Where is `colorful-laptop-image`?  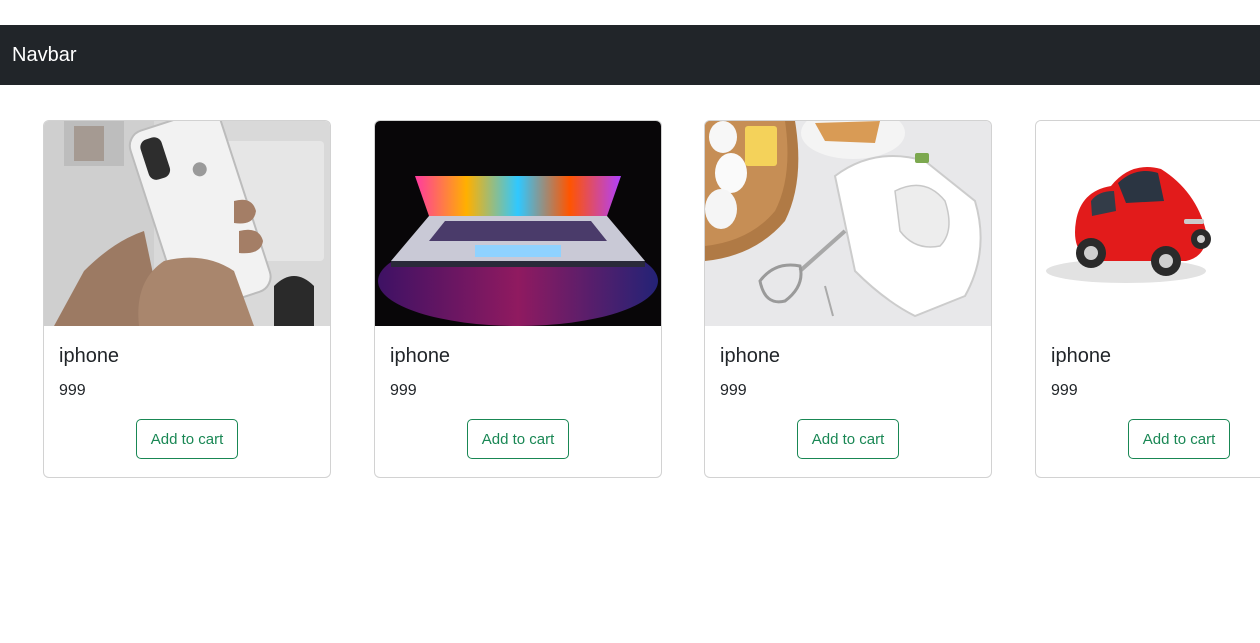
colorful-laptop-image is located at coordinates (518, 223).